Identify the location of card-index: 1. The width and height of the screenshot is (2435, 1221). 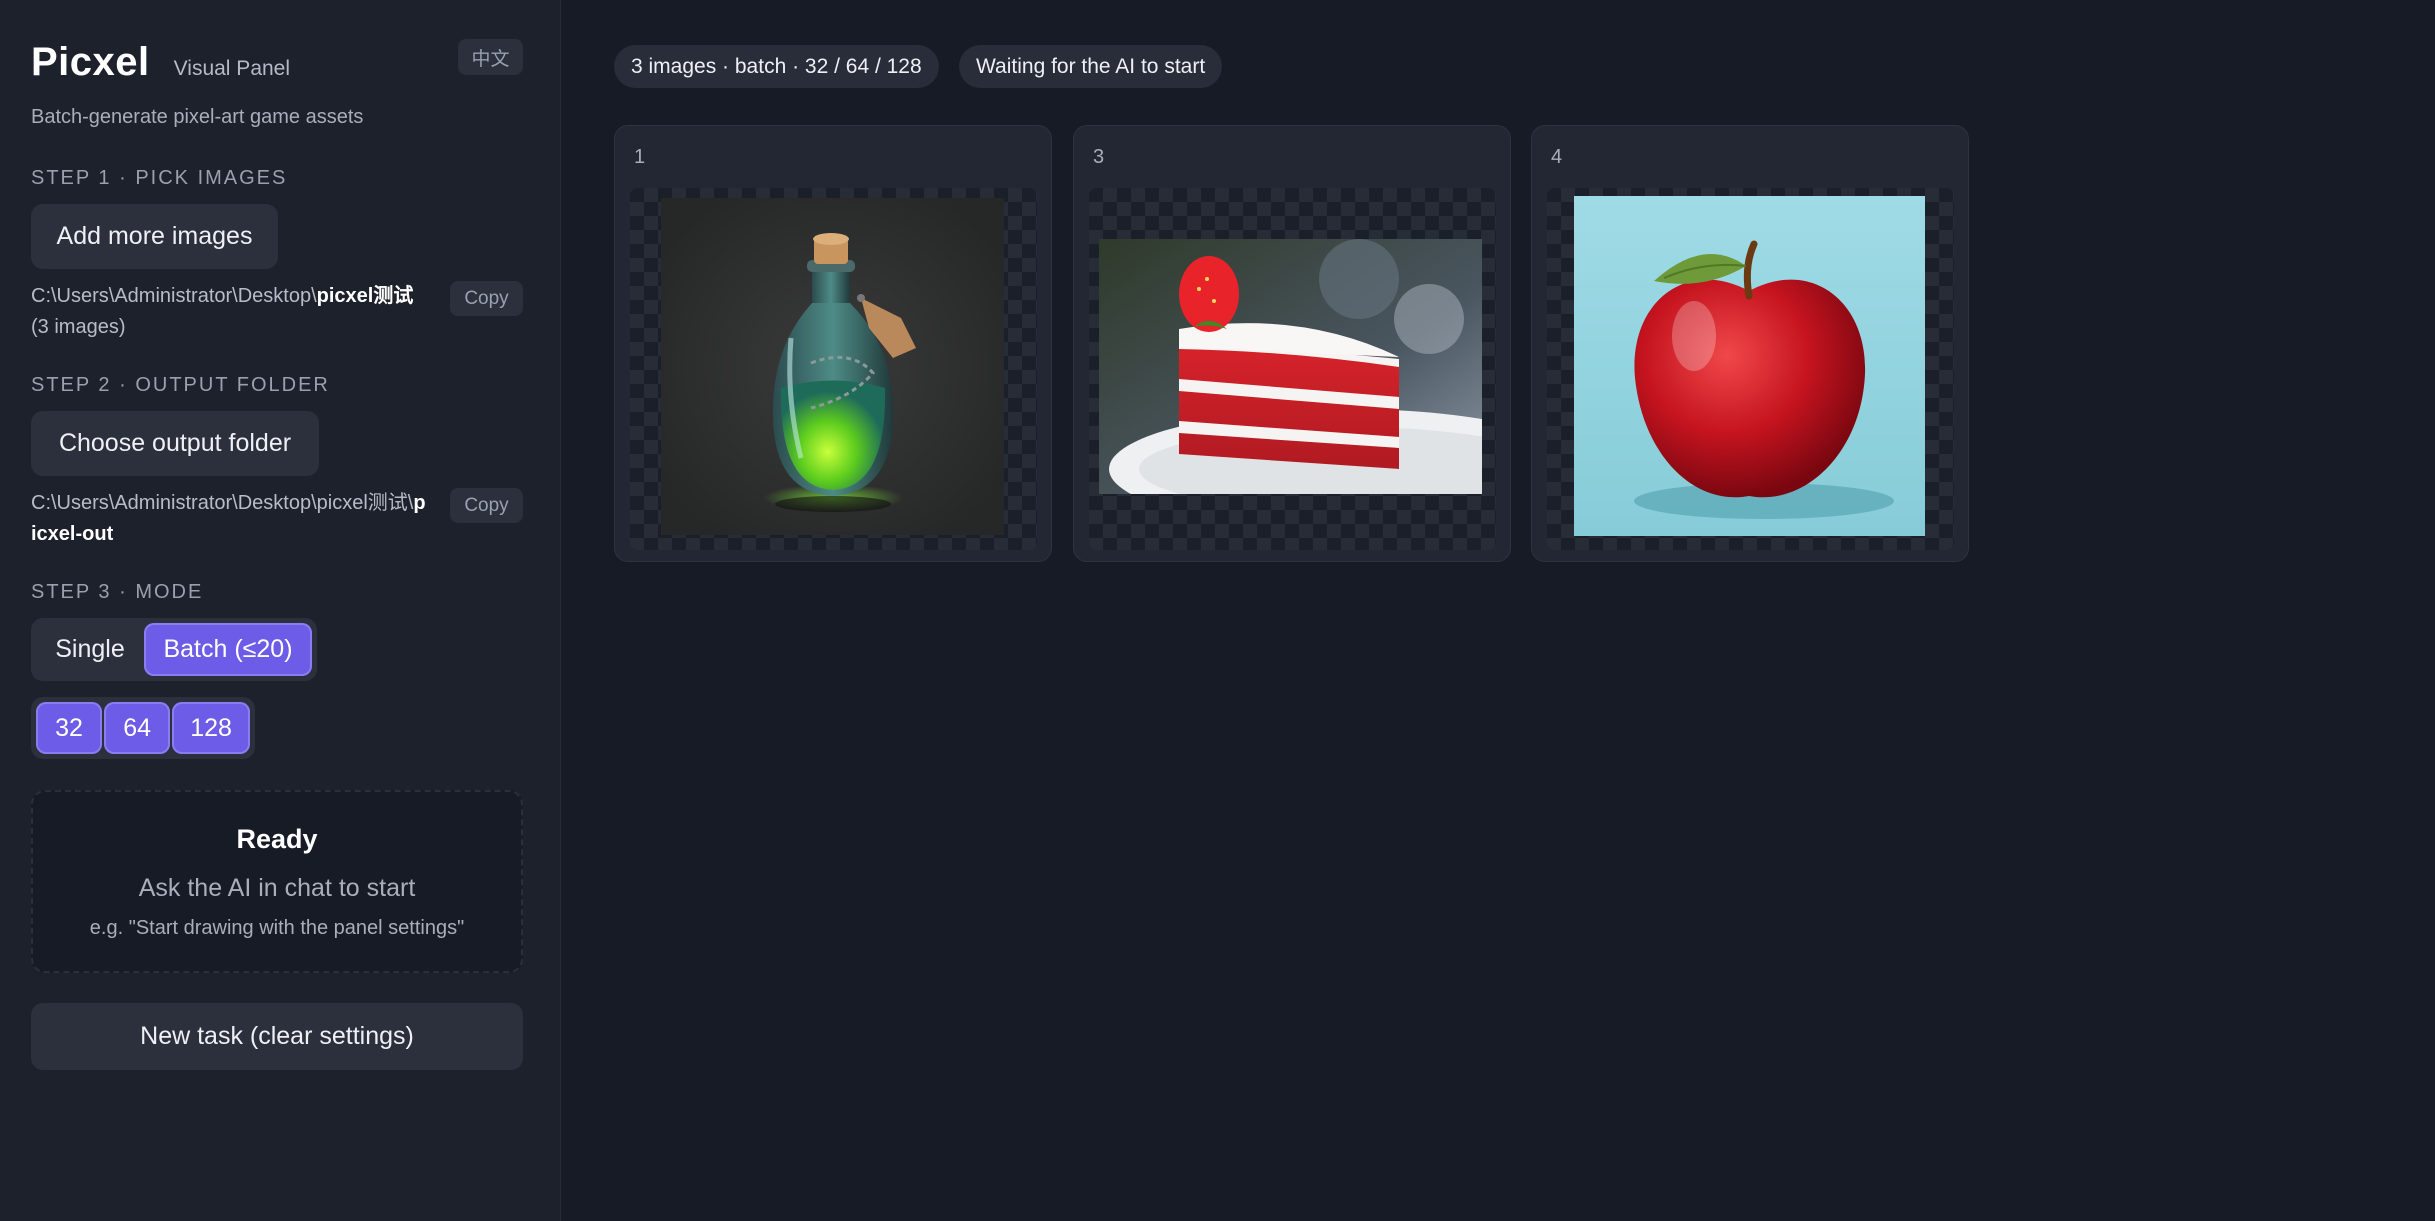
(640, 157).